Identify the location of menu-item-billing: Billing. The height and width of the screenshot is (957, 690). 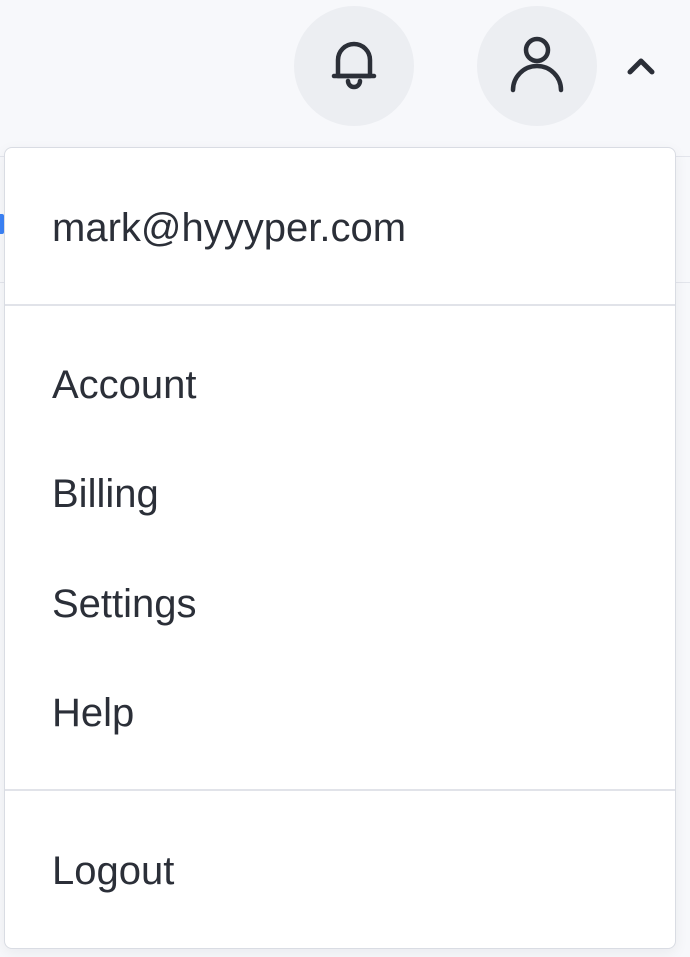
(105, 494).